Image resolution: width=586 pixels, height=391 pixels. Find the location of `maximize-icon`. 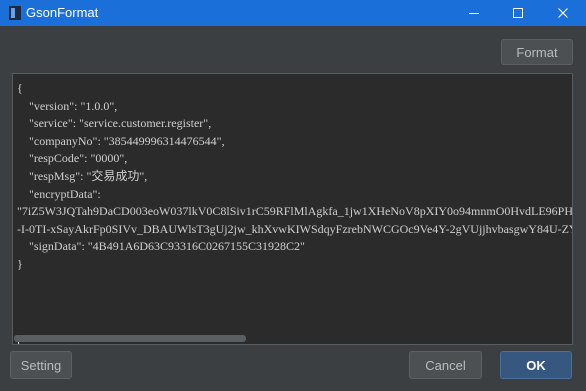

maximize-icon is located at coordinates (518, 13).